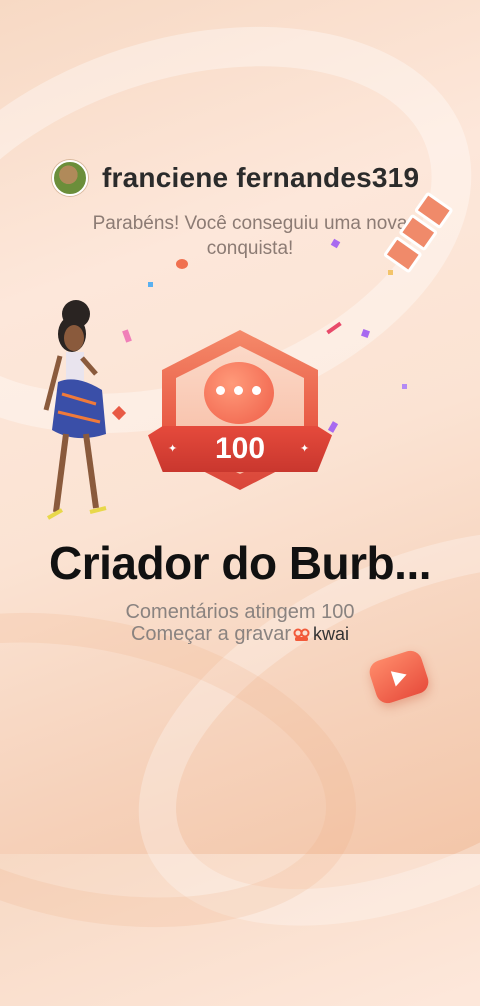 Image resolution: width=480 pixels, height=1006 pixels. I want to click on achievement-badge: 100 ✦ ✦, so click(240, 415).